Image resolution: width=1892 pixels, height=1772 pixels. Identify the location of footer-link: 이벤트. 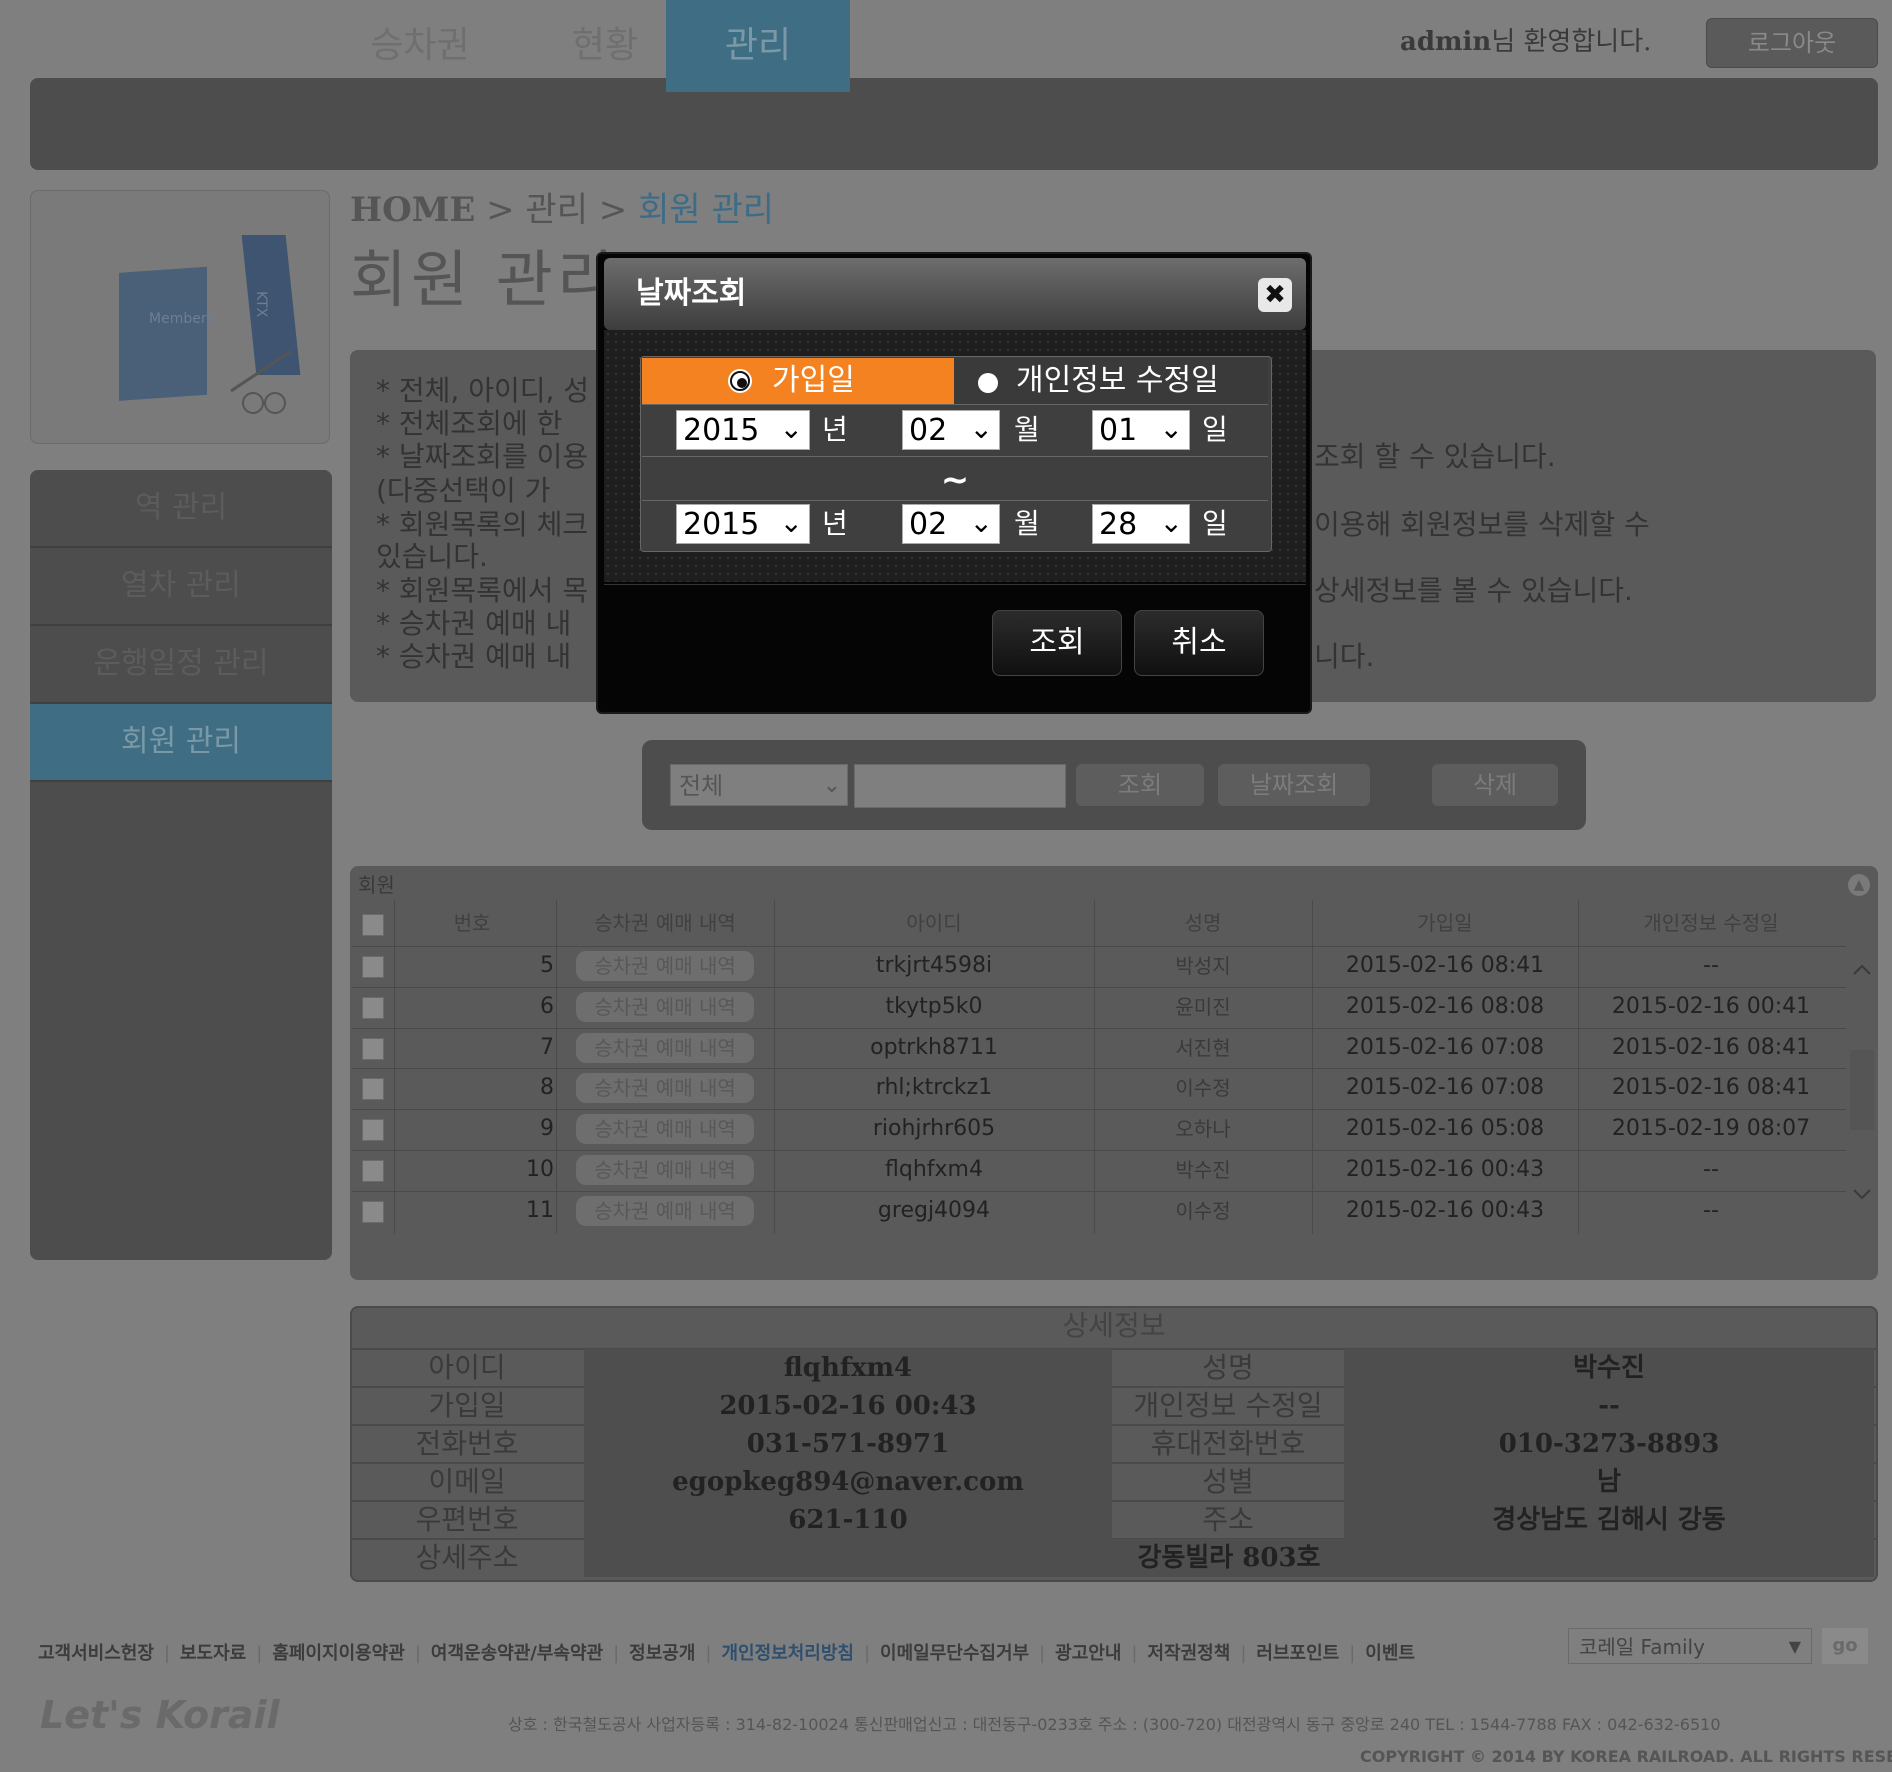
(1390, 1653).